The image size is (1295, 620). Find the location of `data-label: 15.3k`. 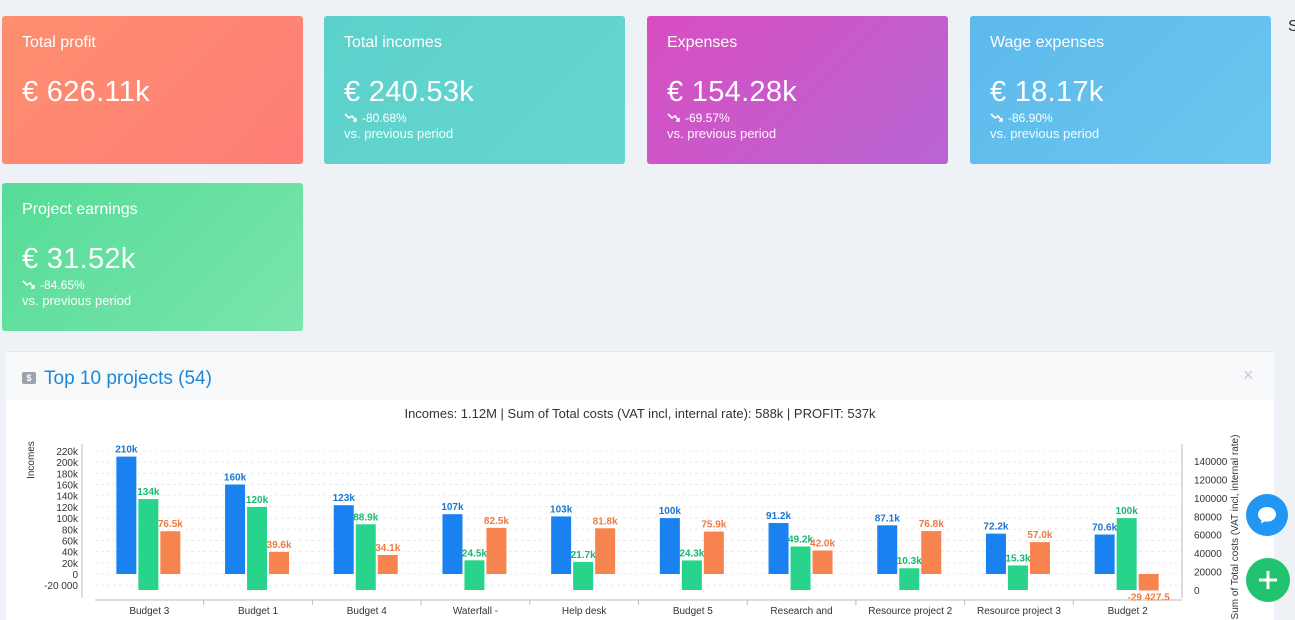

data-label: 15.3k is located at coordinates (1017, 558).